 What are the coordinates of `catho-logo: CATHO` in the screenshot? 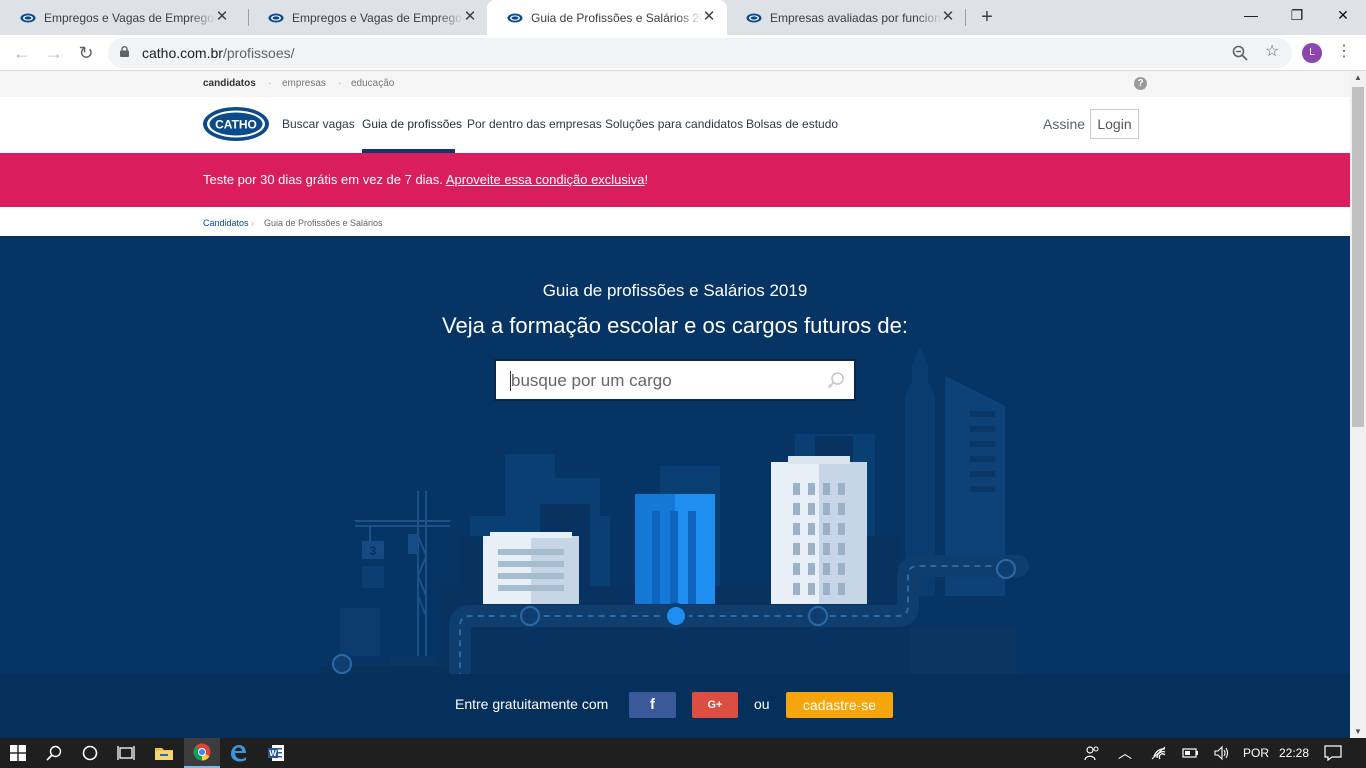 It's located at (236, 124).